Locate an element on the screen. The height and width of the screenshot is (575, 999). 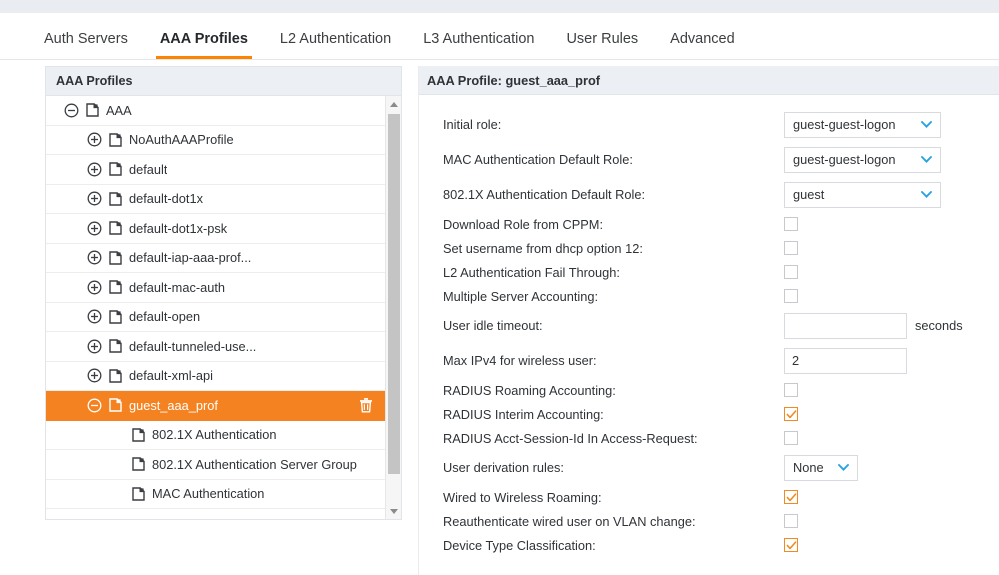
tree-row: NoAuthAAAProfile is located at coordinates (215, 140).